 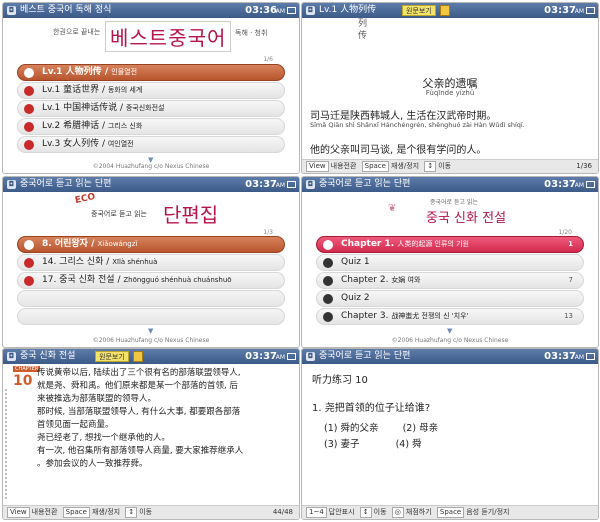 What do you see at coordinates (151, 72) in the screenshot?
I see `list-item: Lv.1 人物列传 / 인물열전` at bounding box center [151, 72].